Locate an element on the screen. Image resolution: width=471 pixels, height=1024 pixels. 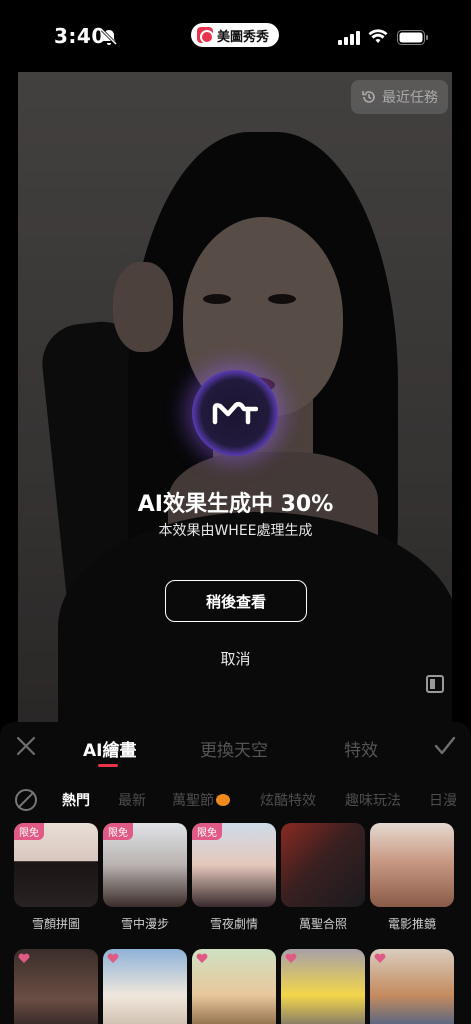
bell-muted-icon is located at coordinates (109, 37).